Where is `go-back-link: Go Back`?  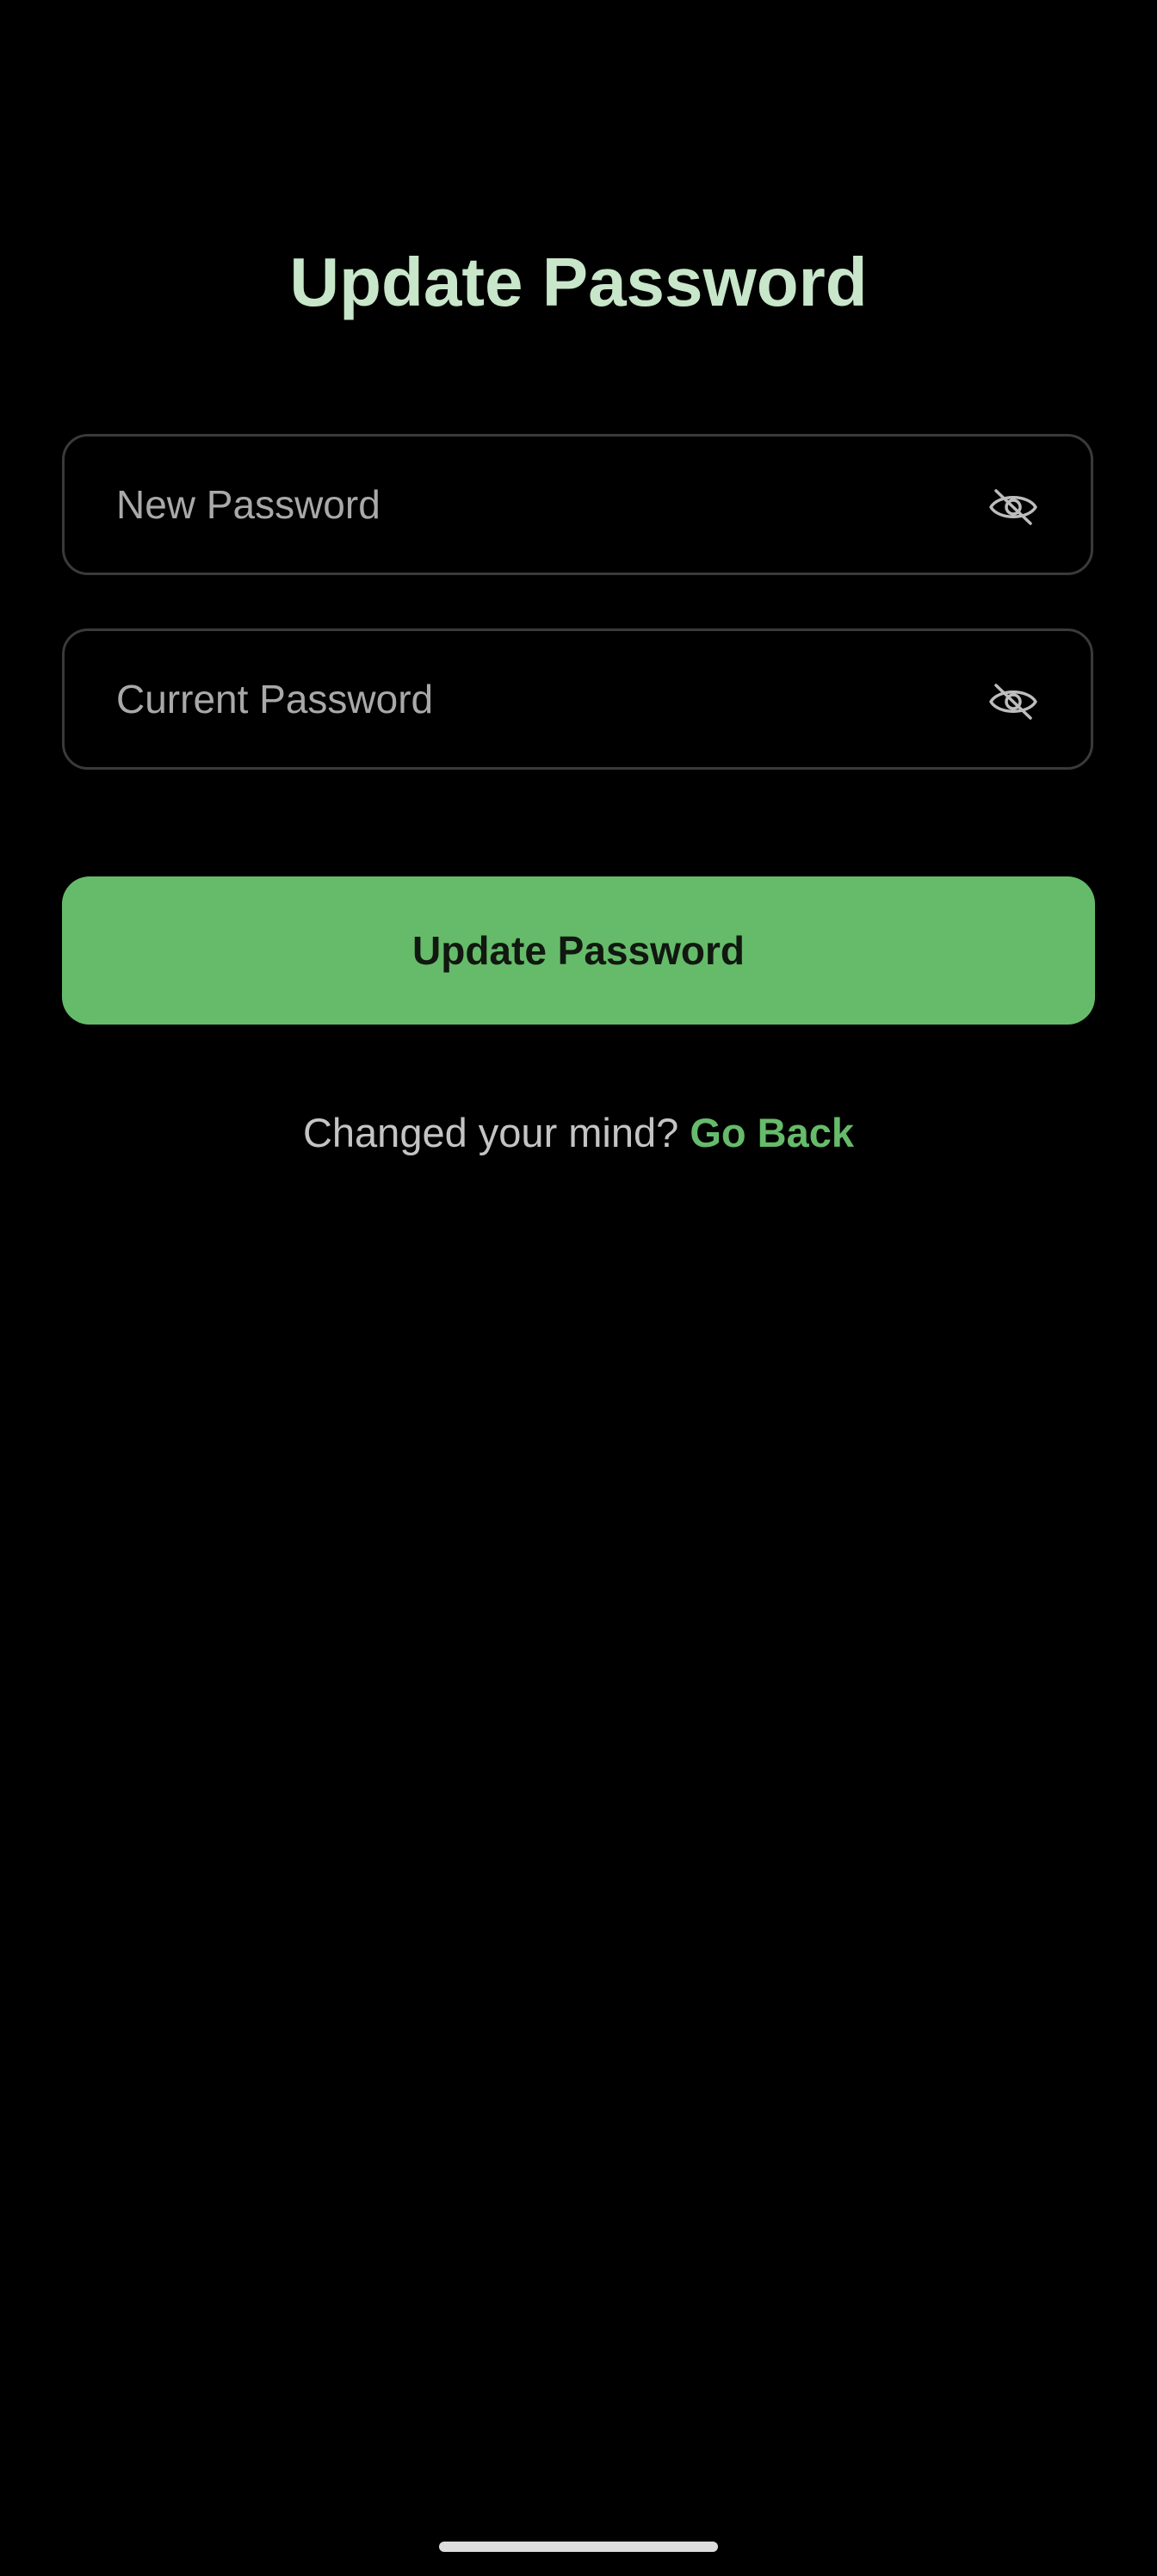
go-back-link: Go Back is located at coordinates (772, 1132).